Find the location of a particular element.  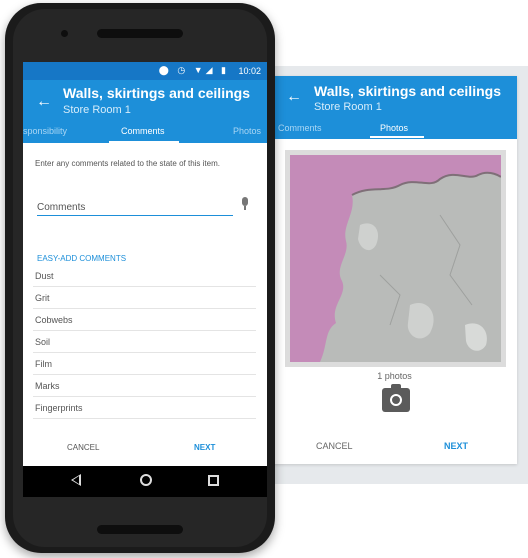

easy-add-item: Dust is located at coordinates (144, 276).